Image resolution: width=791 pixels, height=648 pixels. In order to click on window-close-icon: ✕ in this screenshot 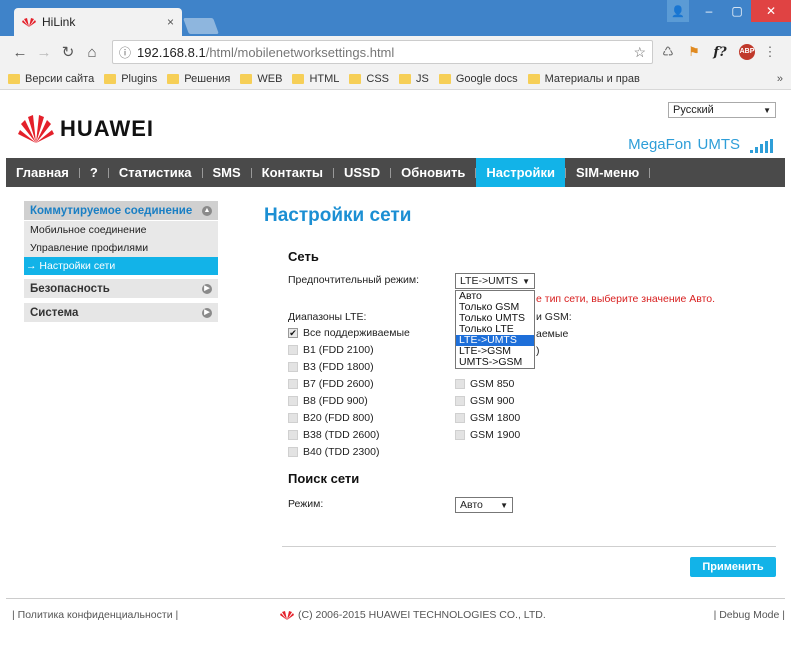, I will do `click(771, 11)`.